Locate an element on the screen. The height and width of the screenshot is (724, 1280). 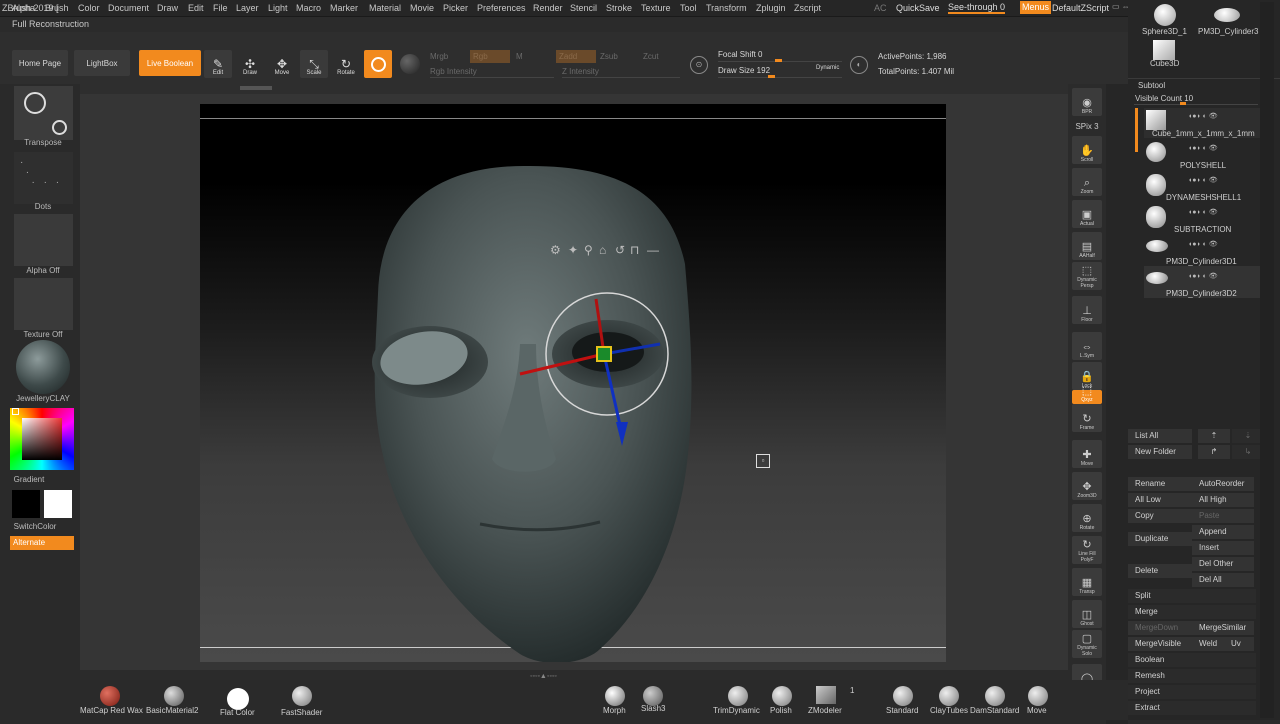
standard-brush-icon is located at coordinates (903, 696).